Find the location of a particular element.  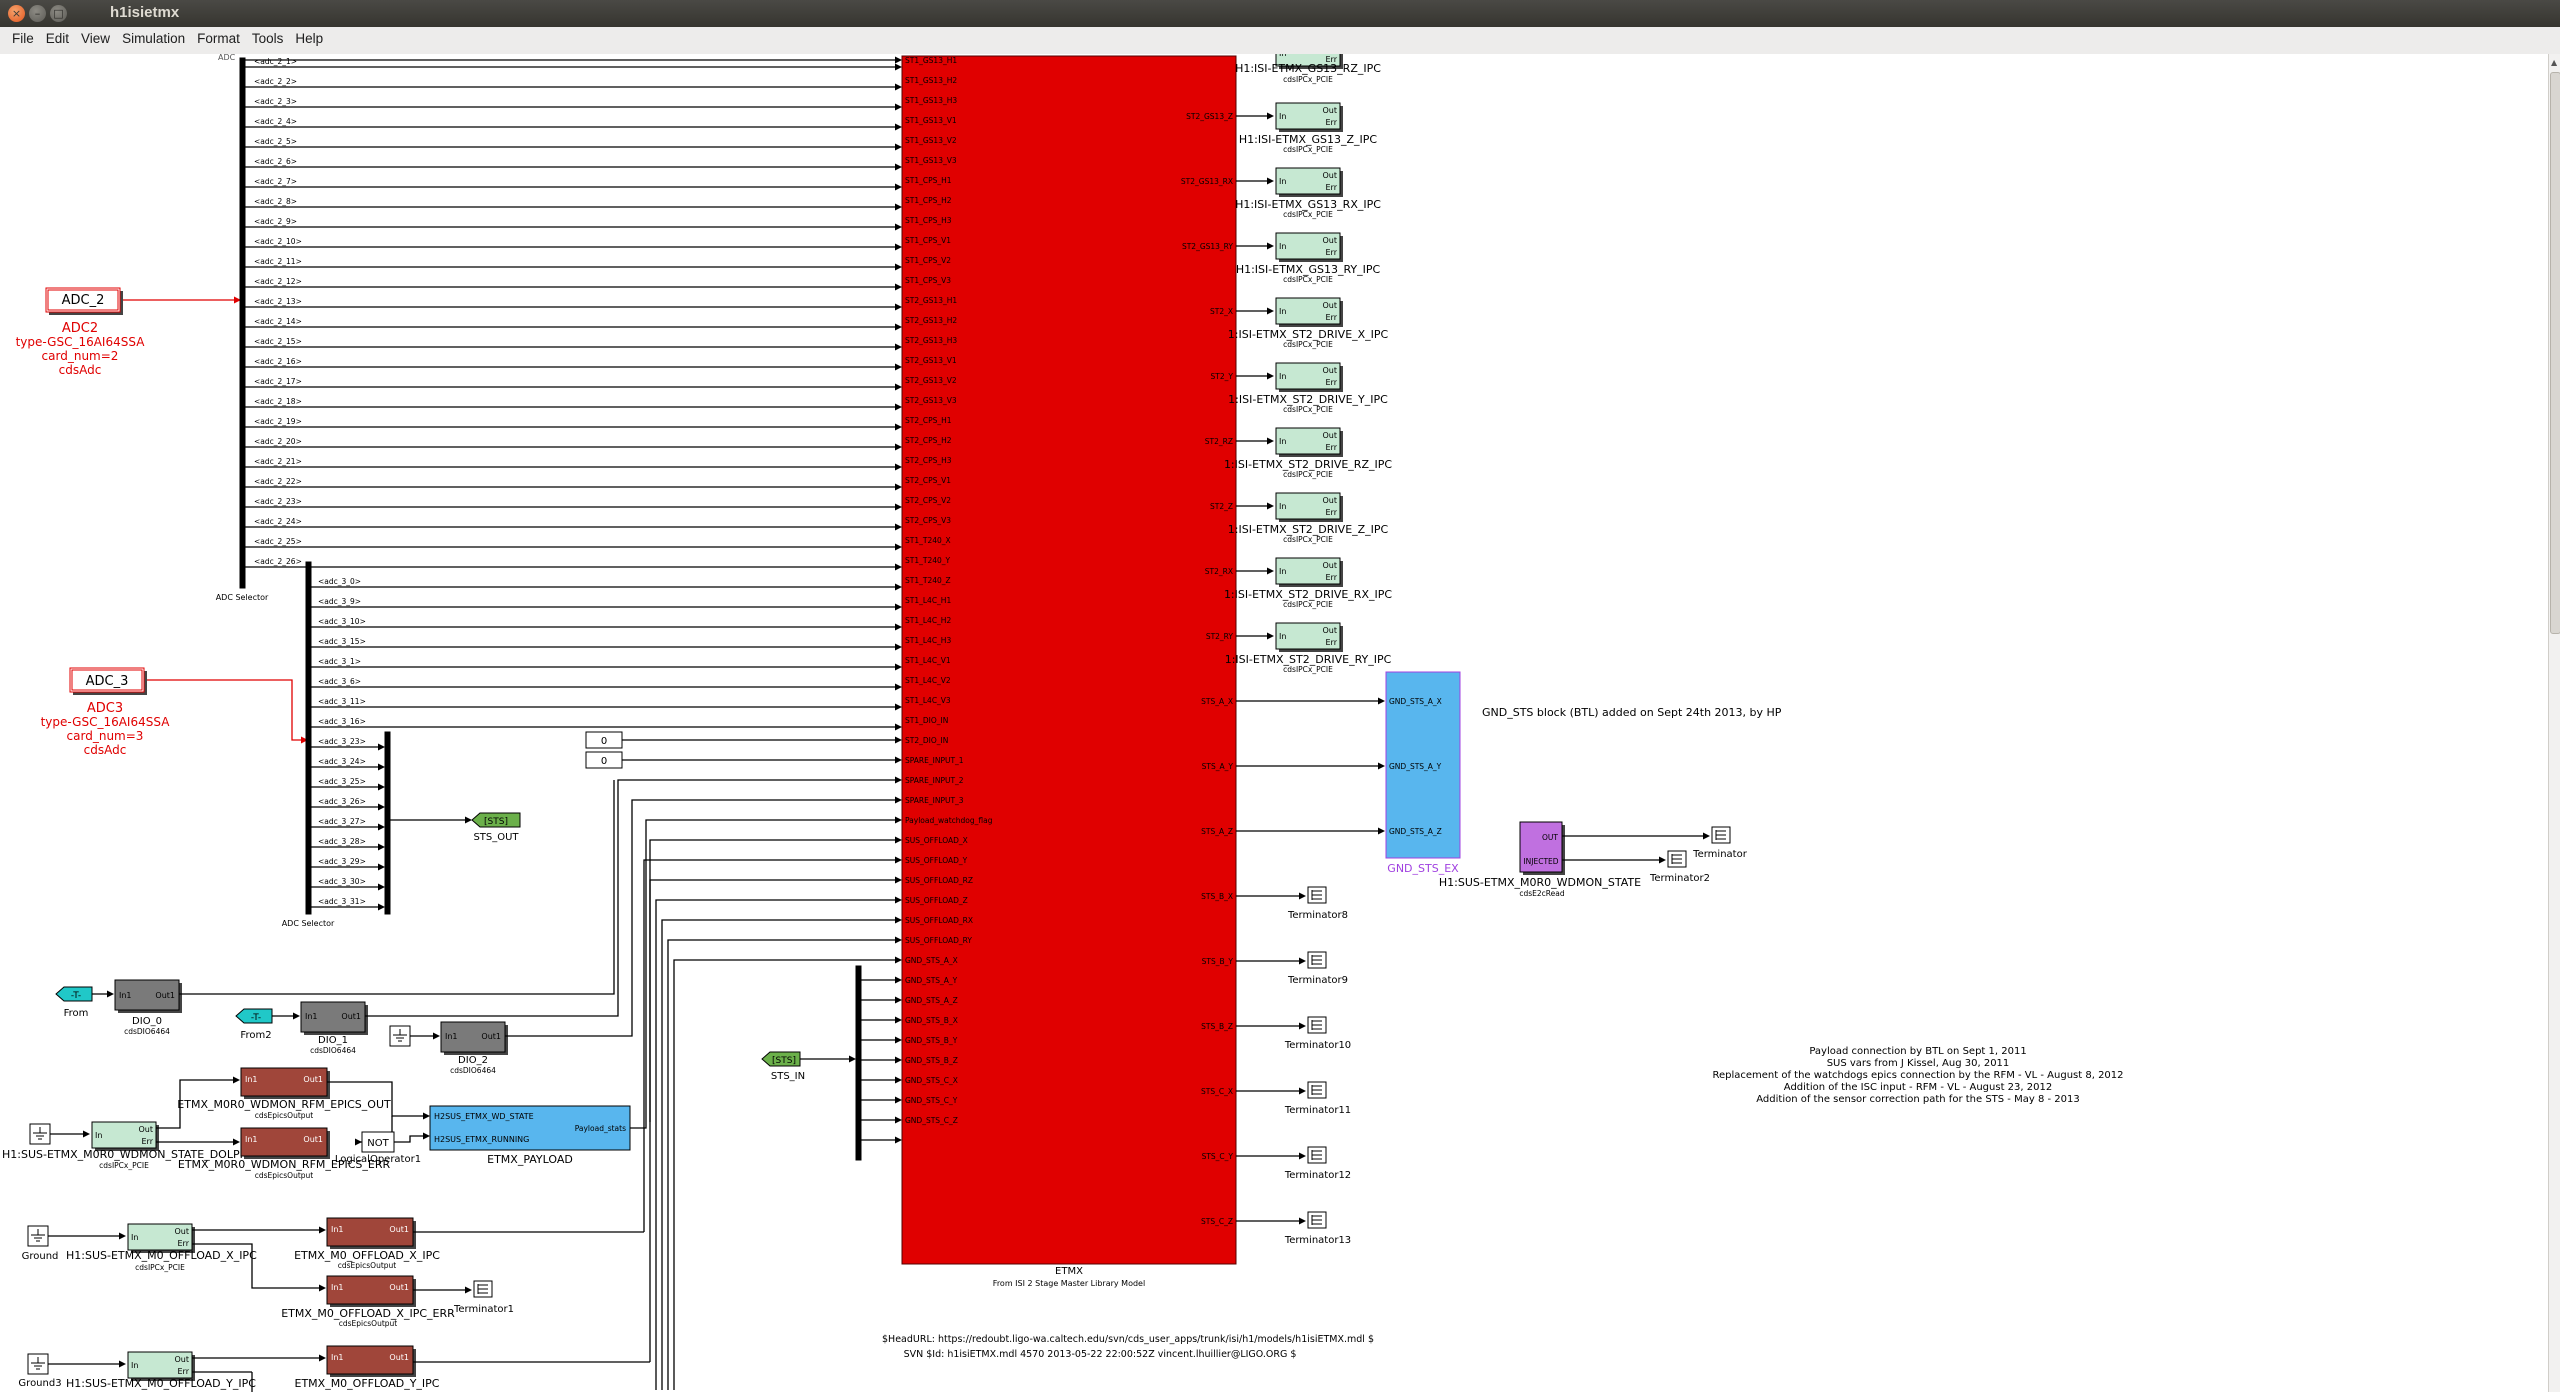

etmx-output-port: STS_A_Y is located at coordinates (1218, 766).